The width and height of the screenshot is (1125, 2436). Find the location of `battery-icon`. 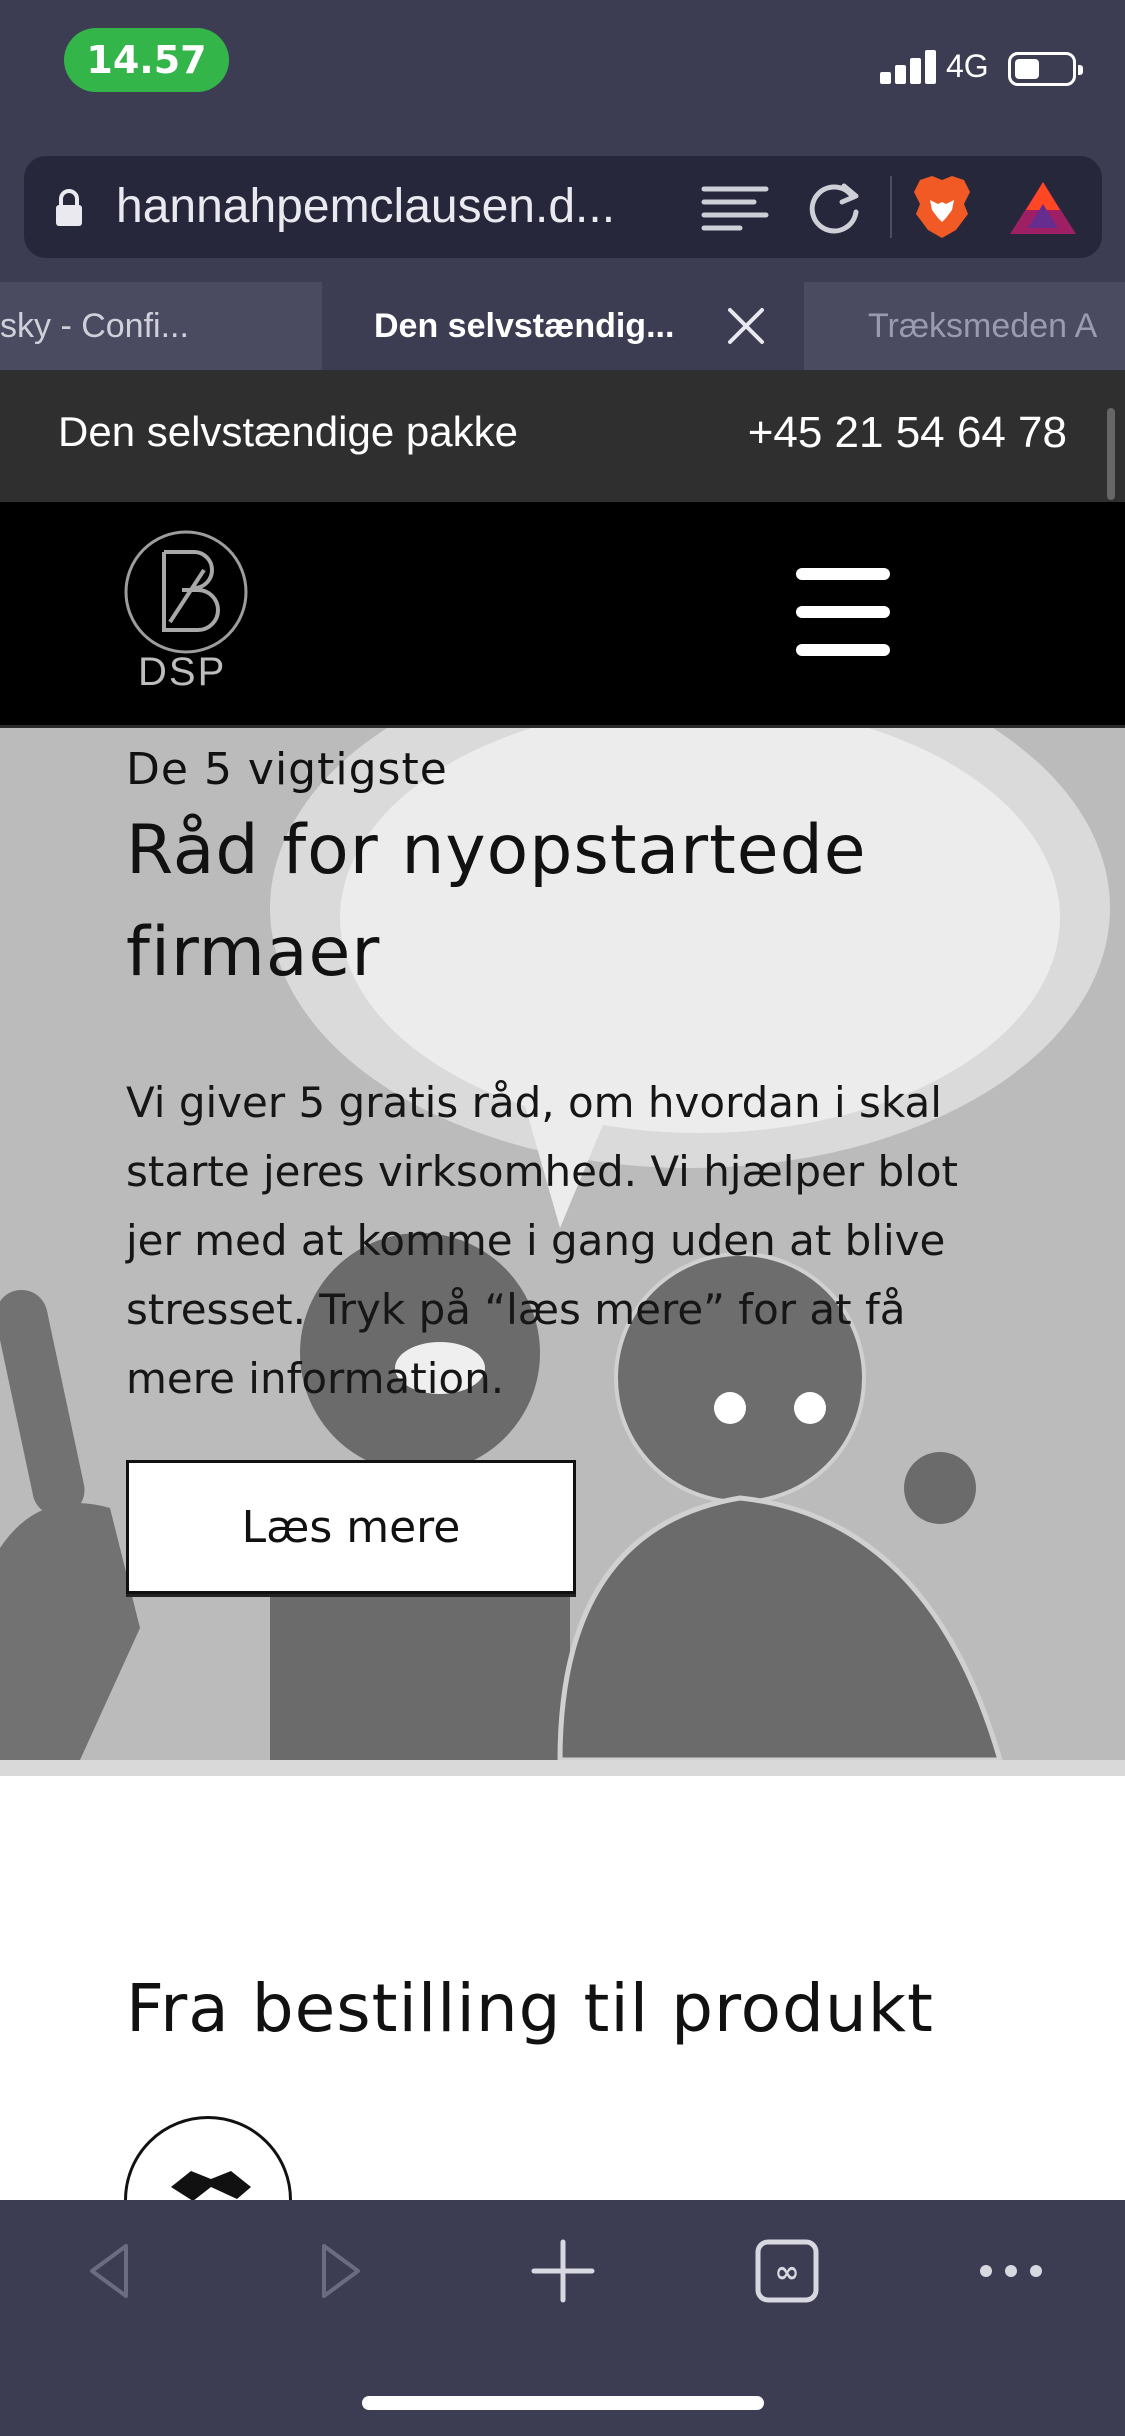

battery-icon is located at coordinates (1045, 69).